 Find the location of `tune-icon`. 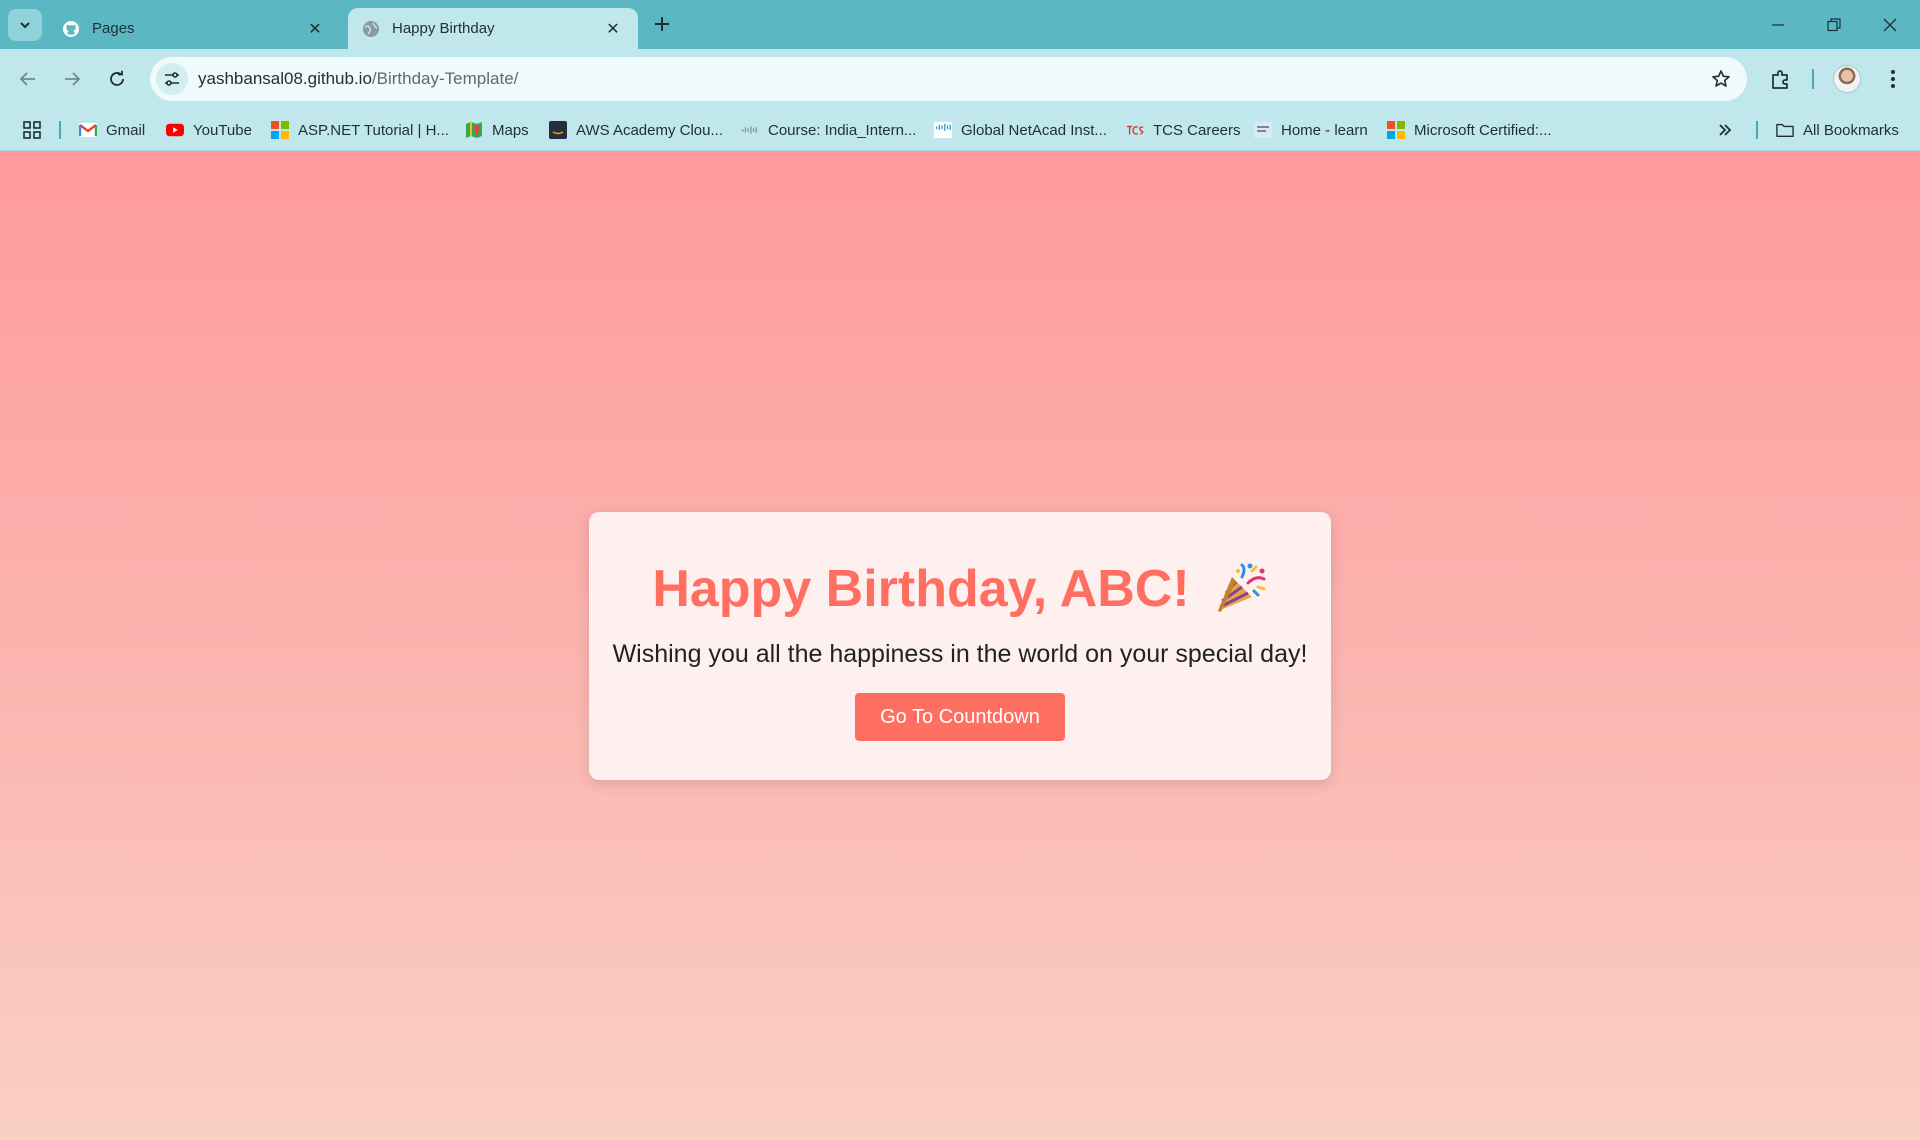

tune-icon is located at coordinates (172, 79).